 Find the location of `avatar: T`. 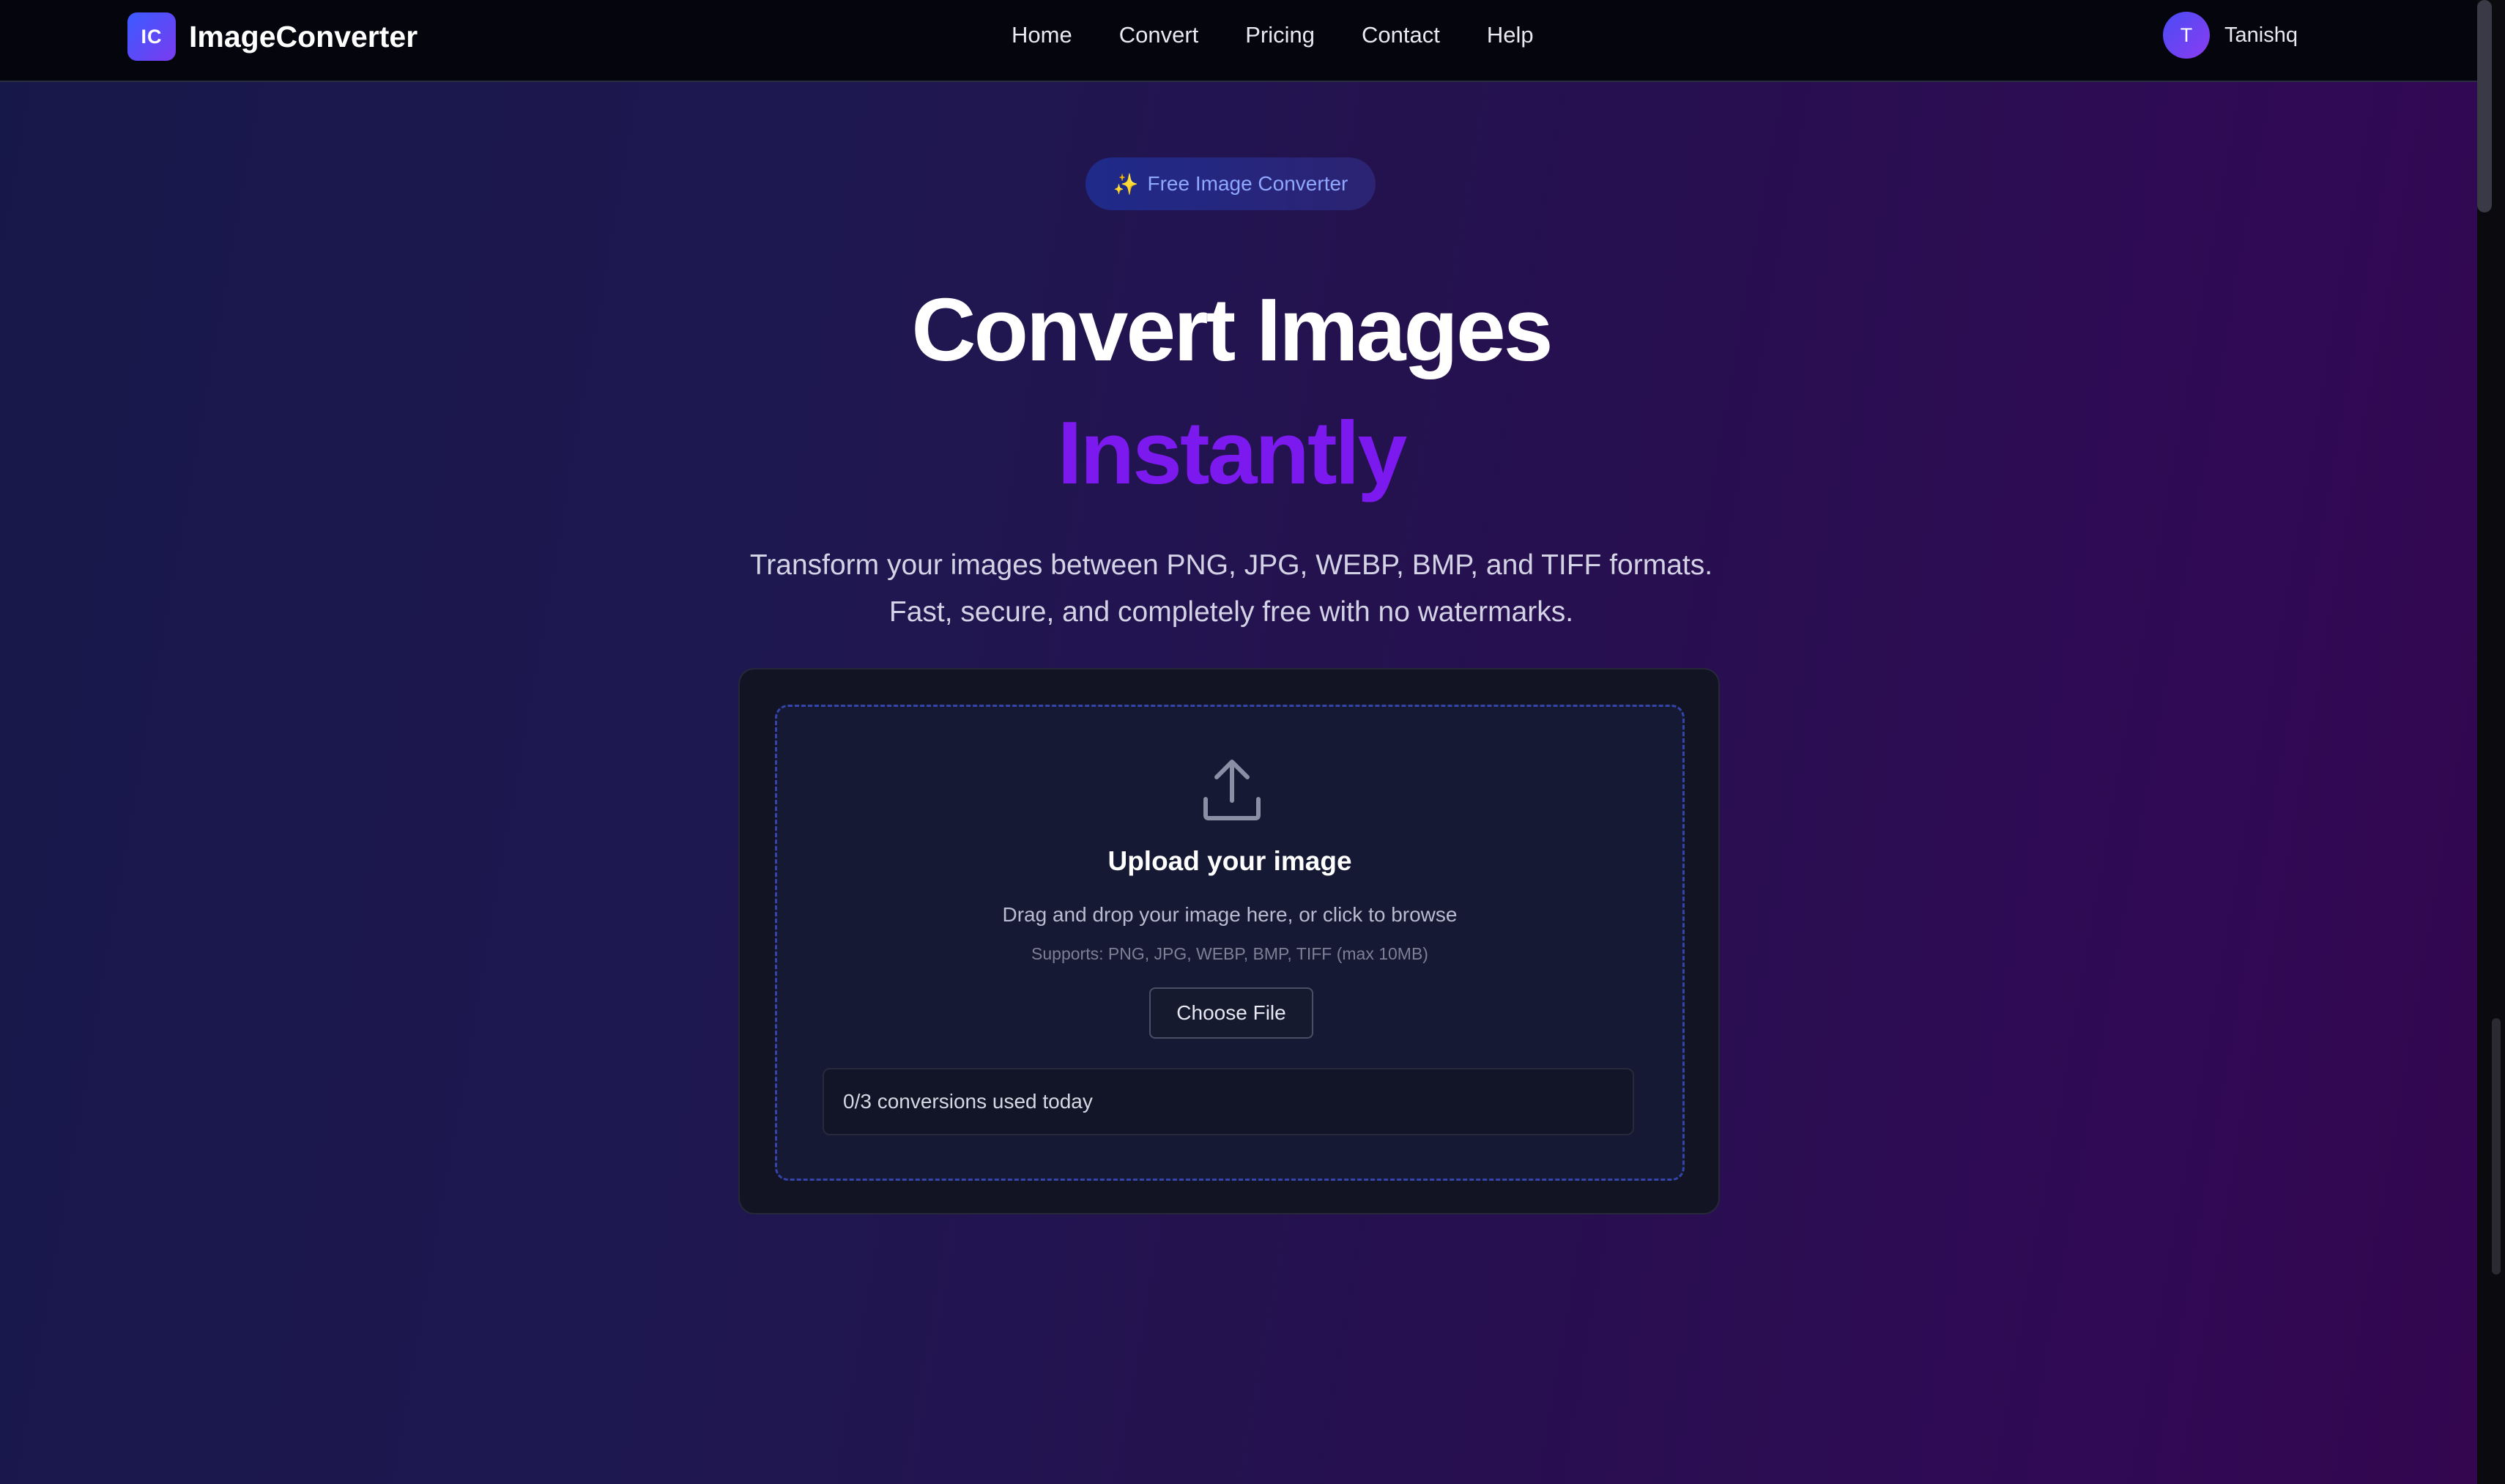

avatar: T is located at coordinates (2186, 35).